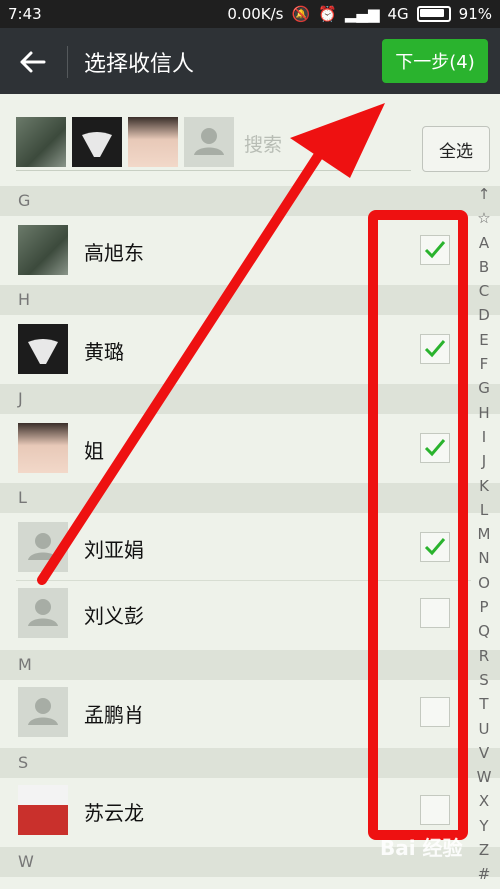 This screenshot has height=889, width=500. Describe the element at coordinates (484, 267) in the screenshot. I see `index-letter: B` at that location.